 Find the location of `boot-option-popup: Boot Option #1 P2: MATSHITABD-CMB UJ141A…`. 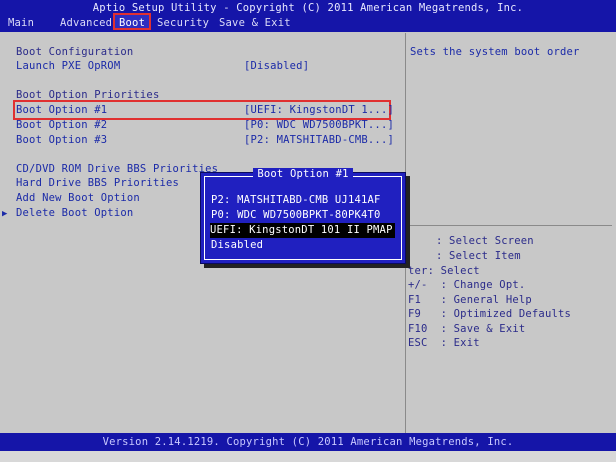

boot-option-popup: Boot Option #1 P2: MATSHITABD-CMB UJ141A… is located at coordinates (303, 216).